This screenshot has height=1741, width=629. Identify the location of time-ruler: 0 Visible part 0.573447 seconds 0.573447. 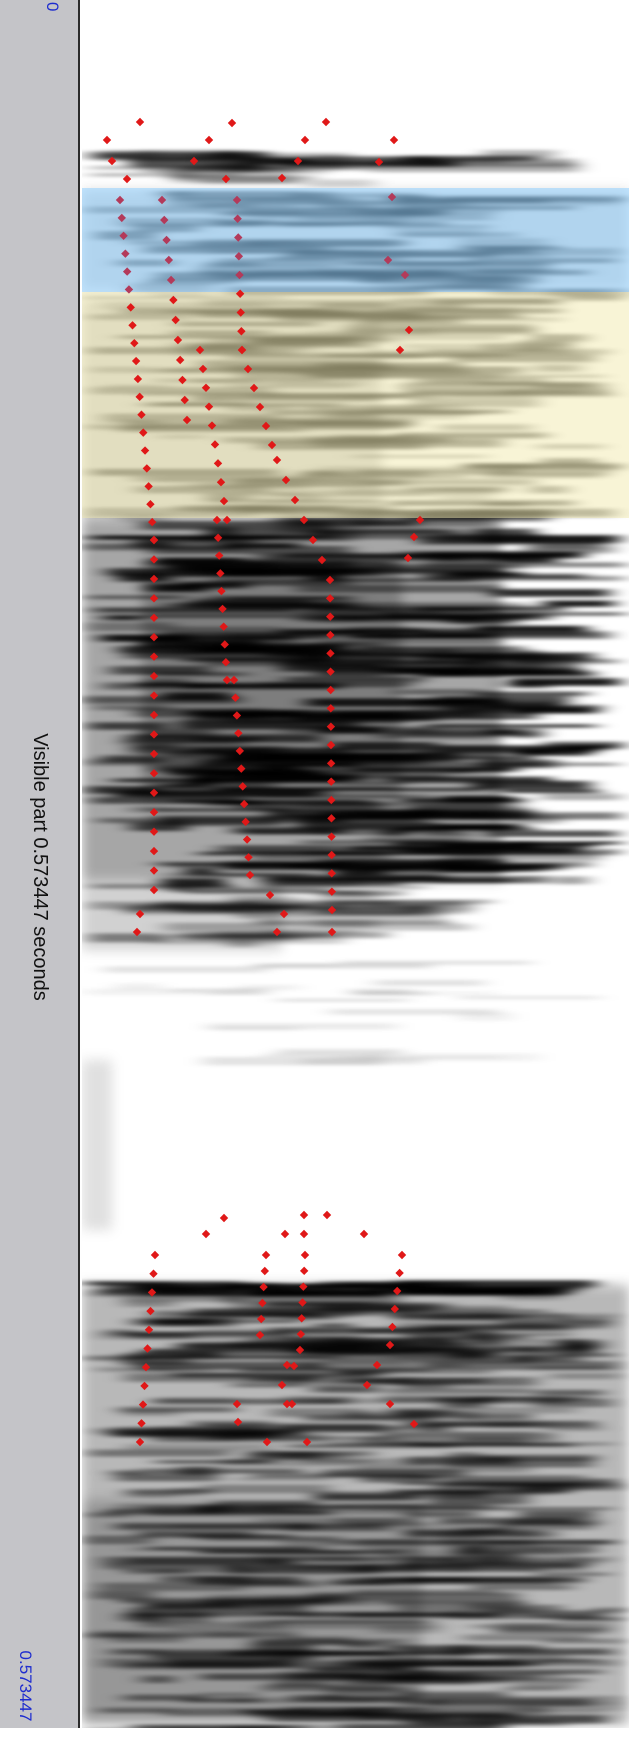
(40, 864).